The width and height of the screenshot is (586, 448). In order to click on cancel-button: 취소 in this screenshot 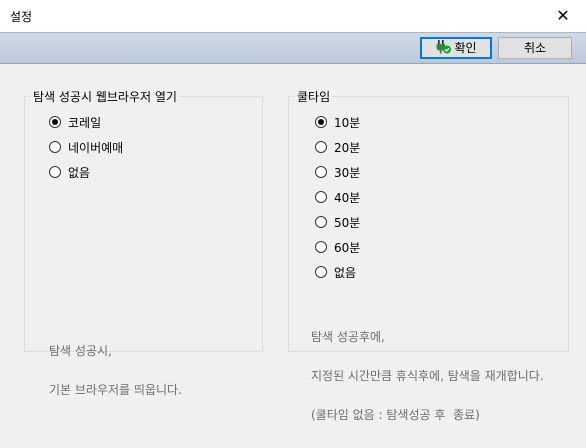, I will do `click(535, 48)`.